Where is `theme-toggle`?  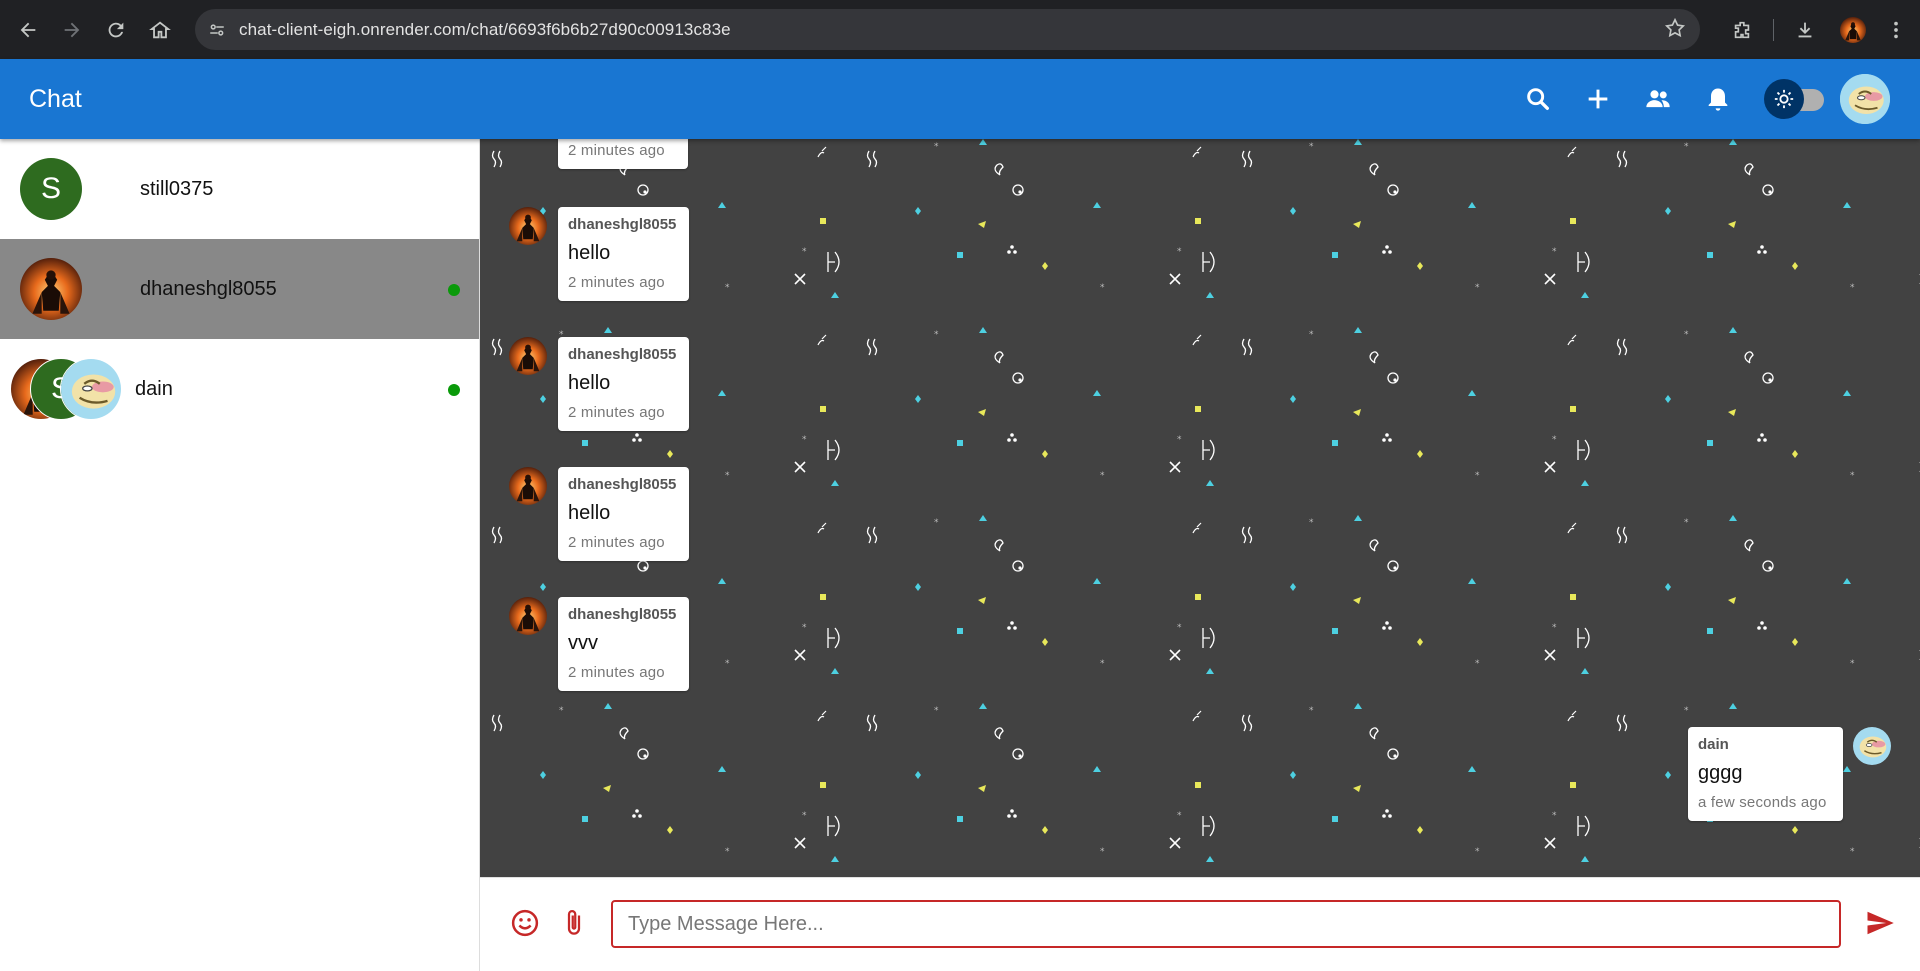
theme-toggle is located at coordinates (1796, 99).